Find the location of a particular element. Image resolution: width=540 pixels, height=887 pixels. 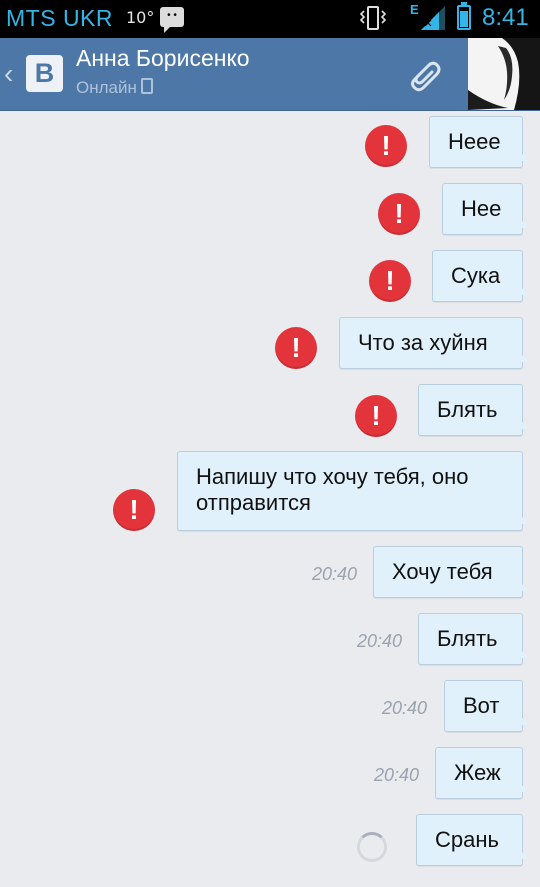

status-clock: 8:41 is located at coordinates (505, 17).